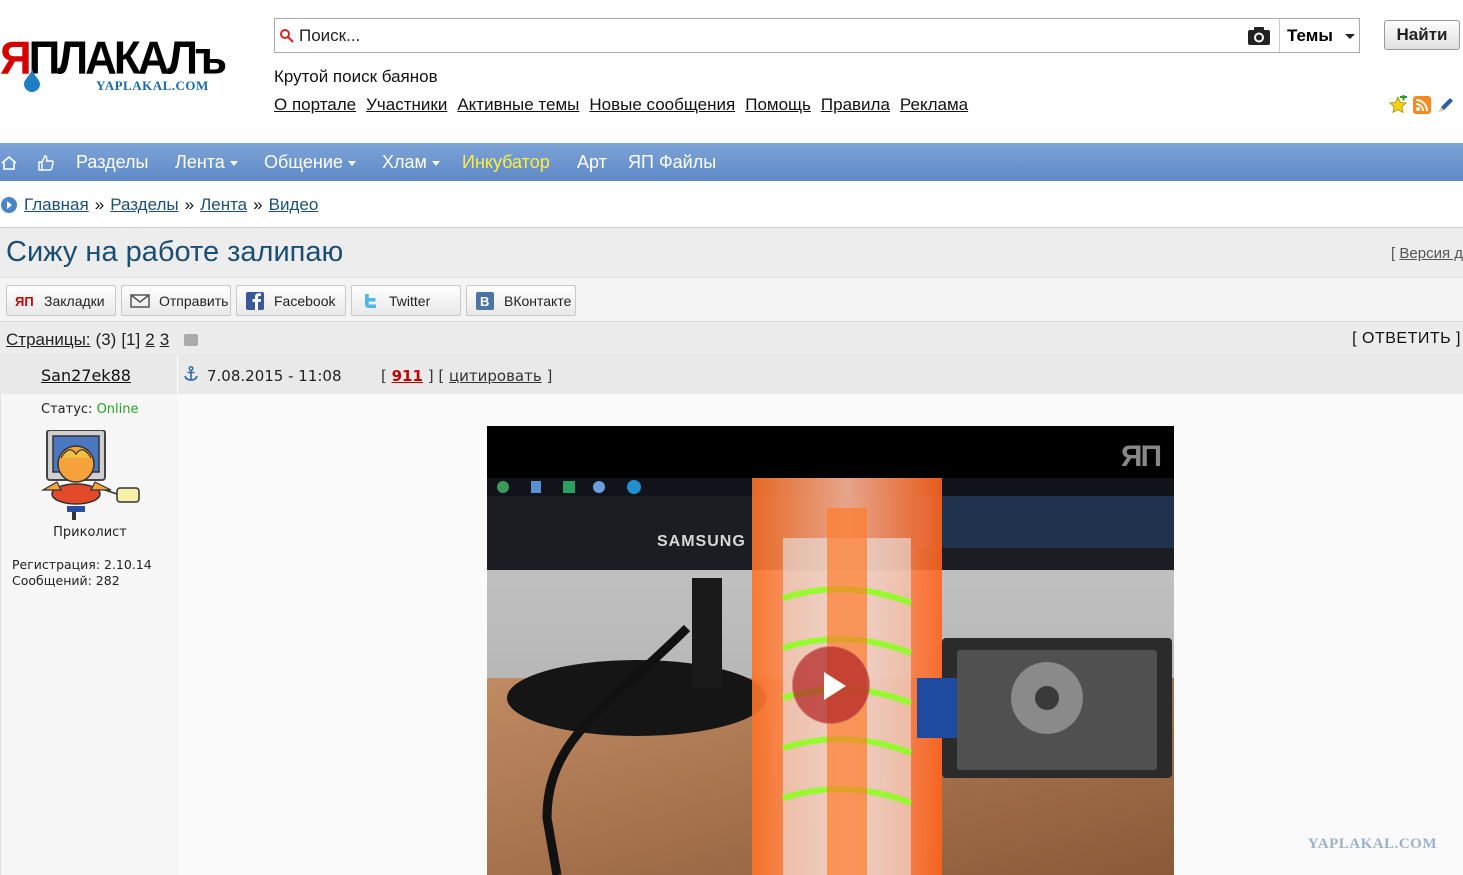 The width and height of the screenshot is (1463, 875). Describe the element at coordinates (731, 338) in the screenshot. I see `pagination-row: Страницы: (3) [1] 2 3 [ ОТВЕТИТЬ ]` at that location.